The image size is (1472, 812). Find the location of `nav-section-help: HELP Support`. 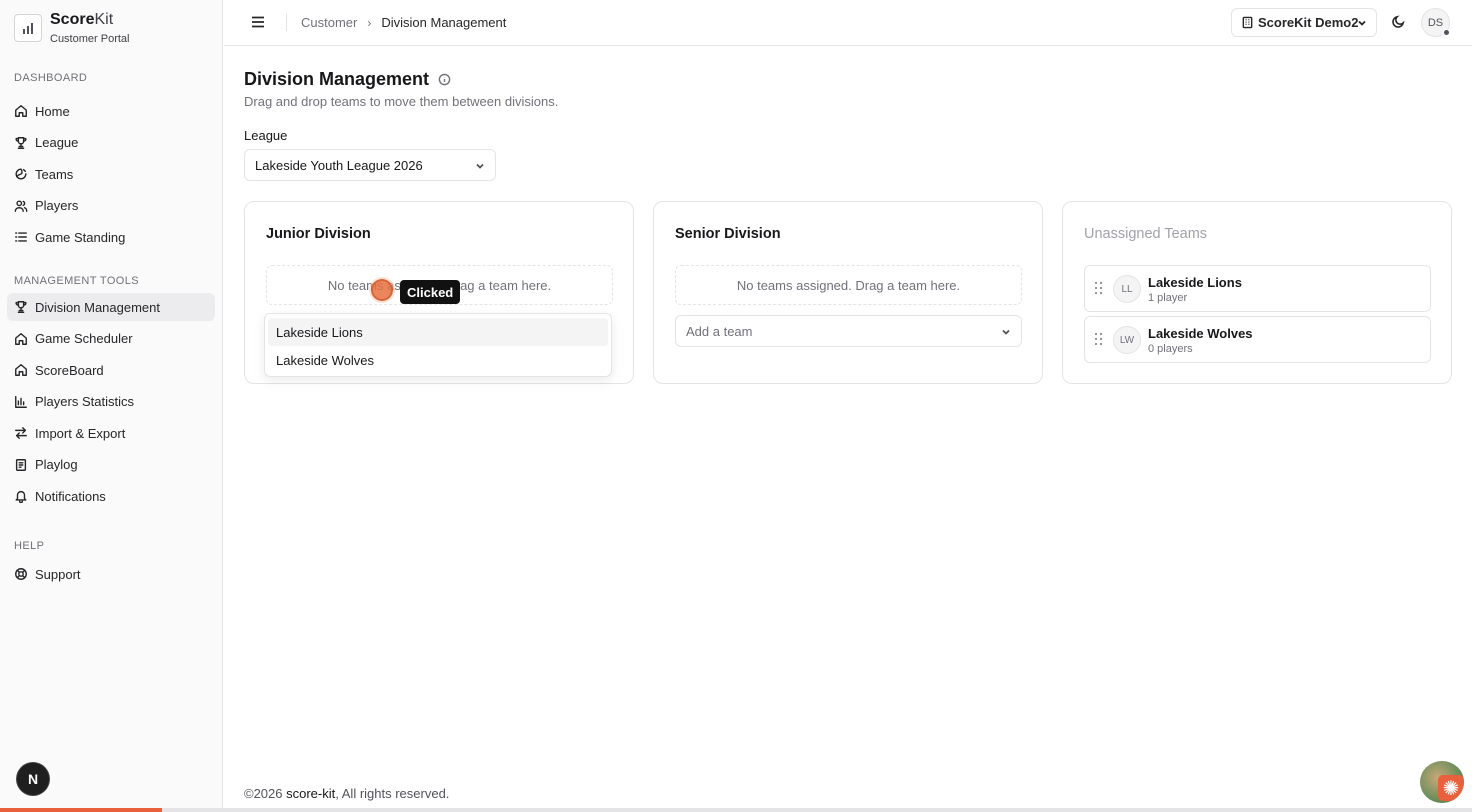

nav-section-help: HELP Support is located at coordinates (111, 565).